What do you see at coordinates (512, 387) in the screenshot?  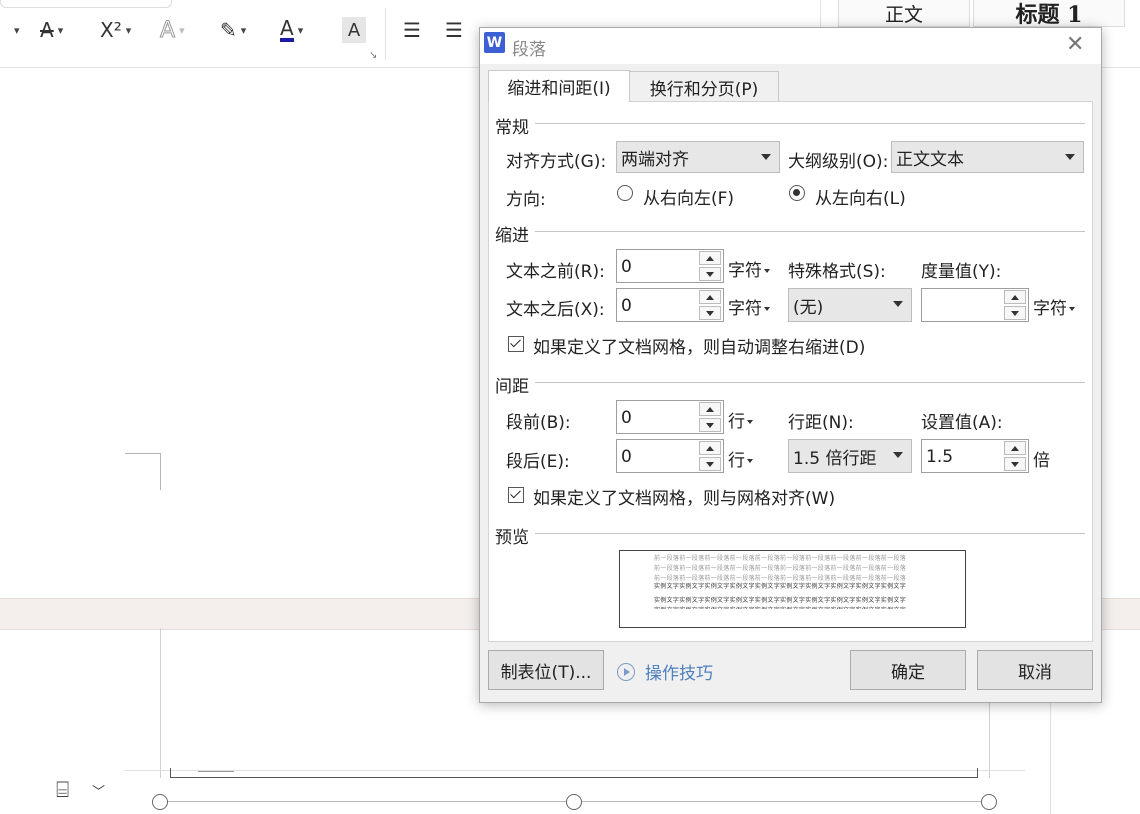 I see `section-spacing: 间距` at bounding box center [512, 387].